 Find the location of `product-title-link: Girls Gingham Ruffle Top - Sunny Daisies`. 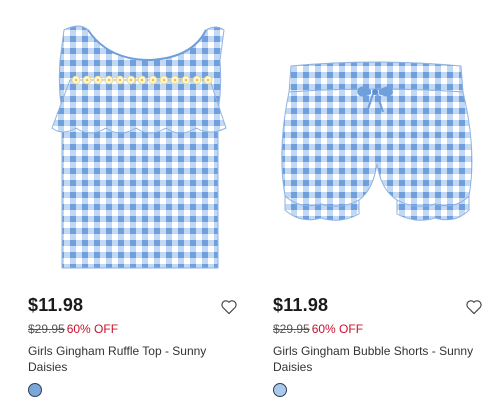

product-title-link: Girls Gingham Ruffle Top - Sunny Daisies is located at coordinates (133, 359).